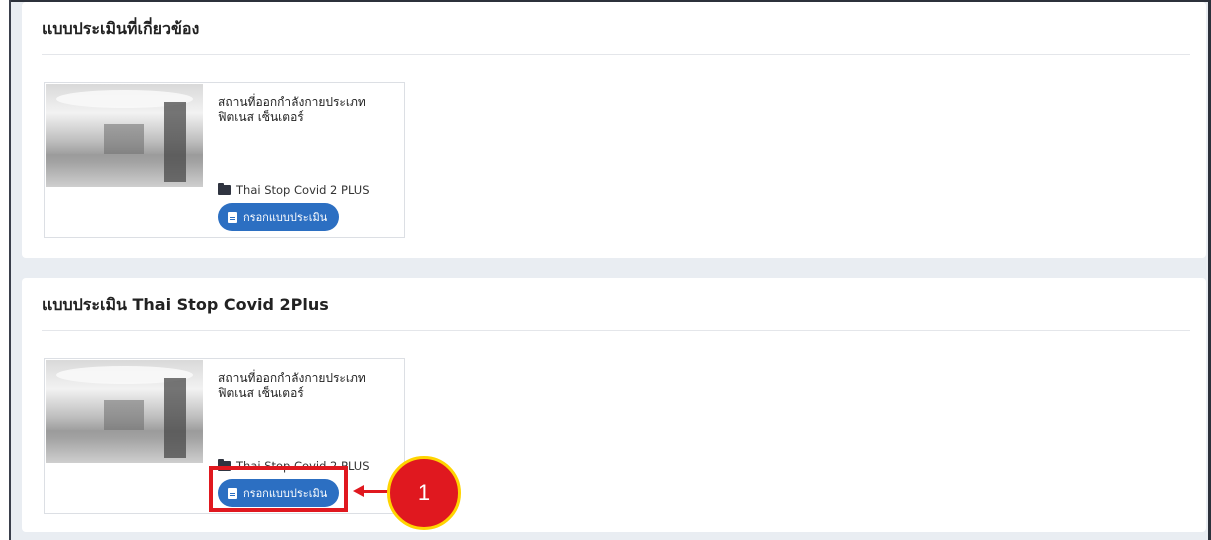 The width and height of the screenshot is (1211, 540). Describe the element at coordinates (232, 217) in the screenshot. I see `file-text-icon` at that location.